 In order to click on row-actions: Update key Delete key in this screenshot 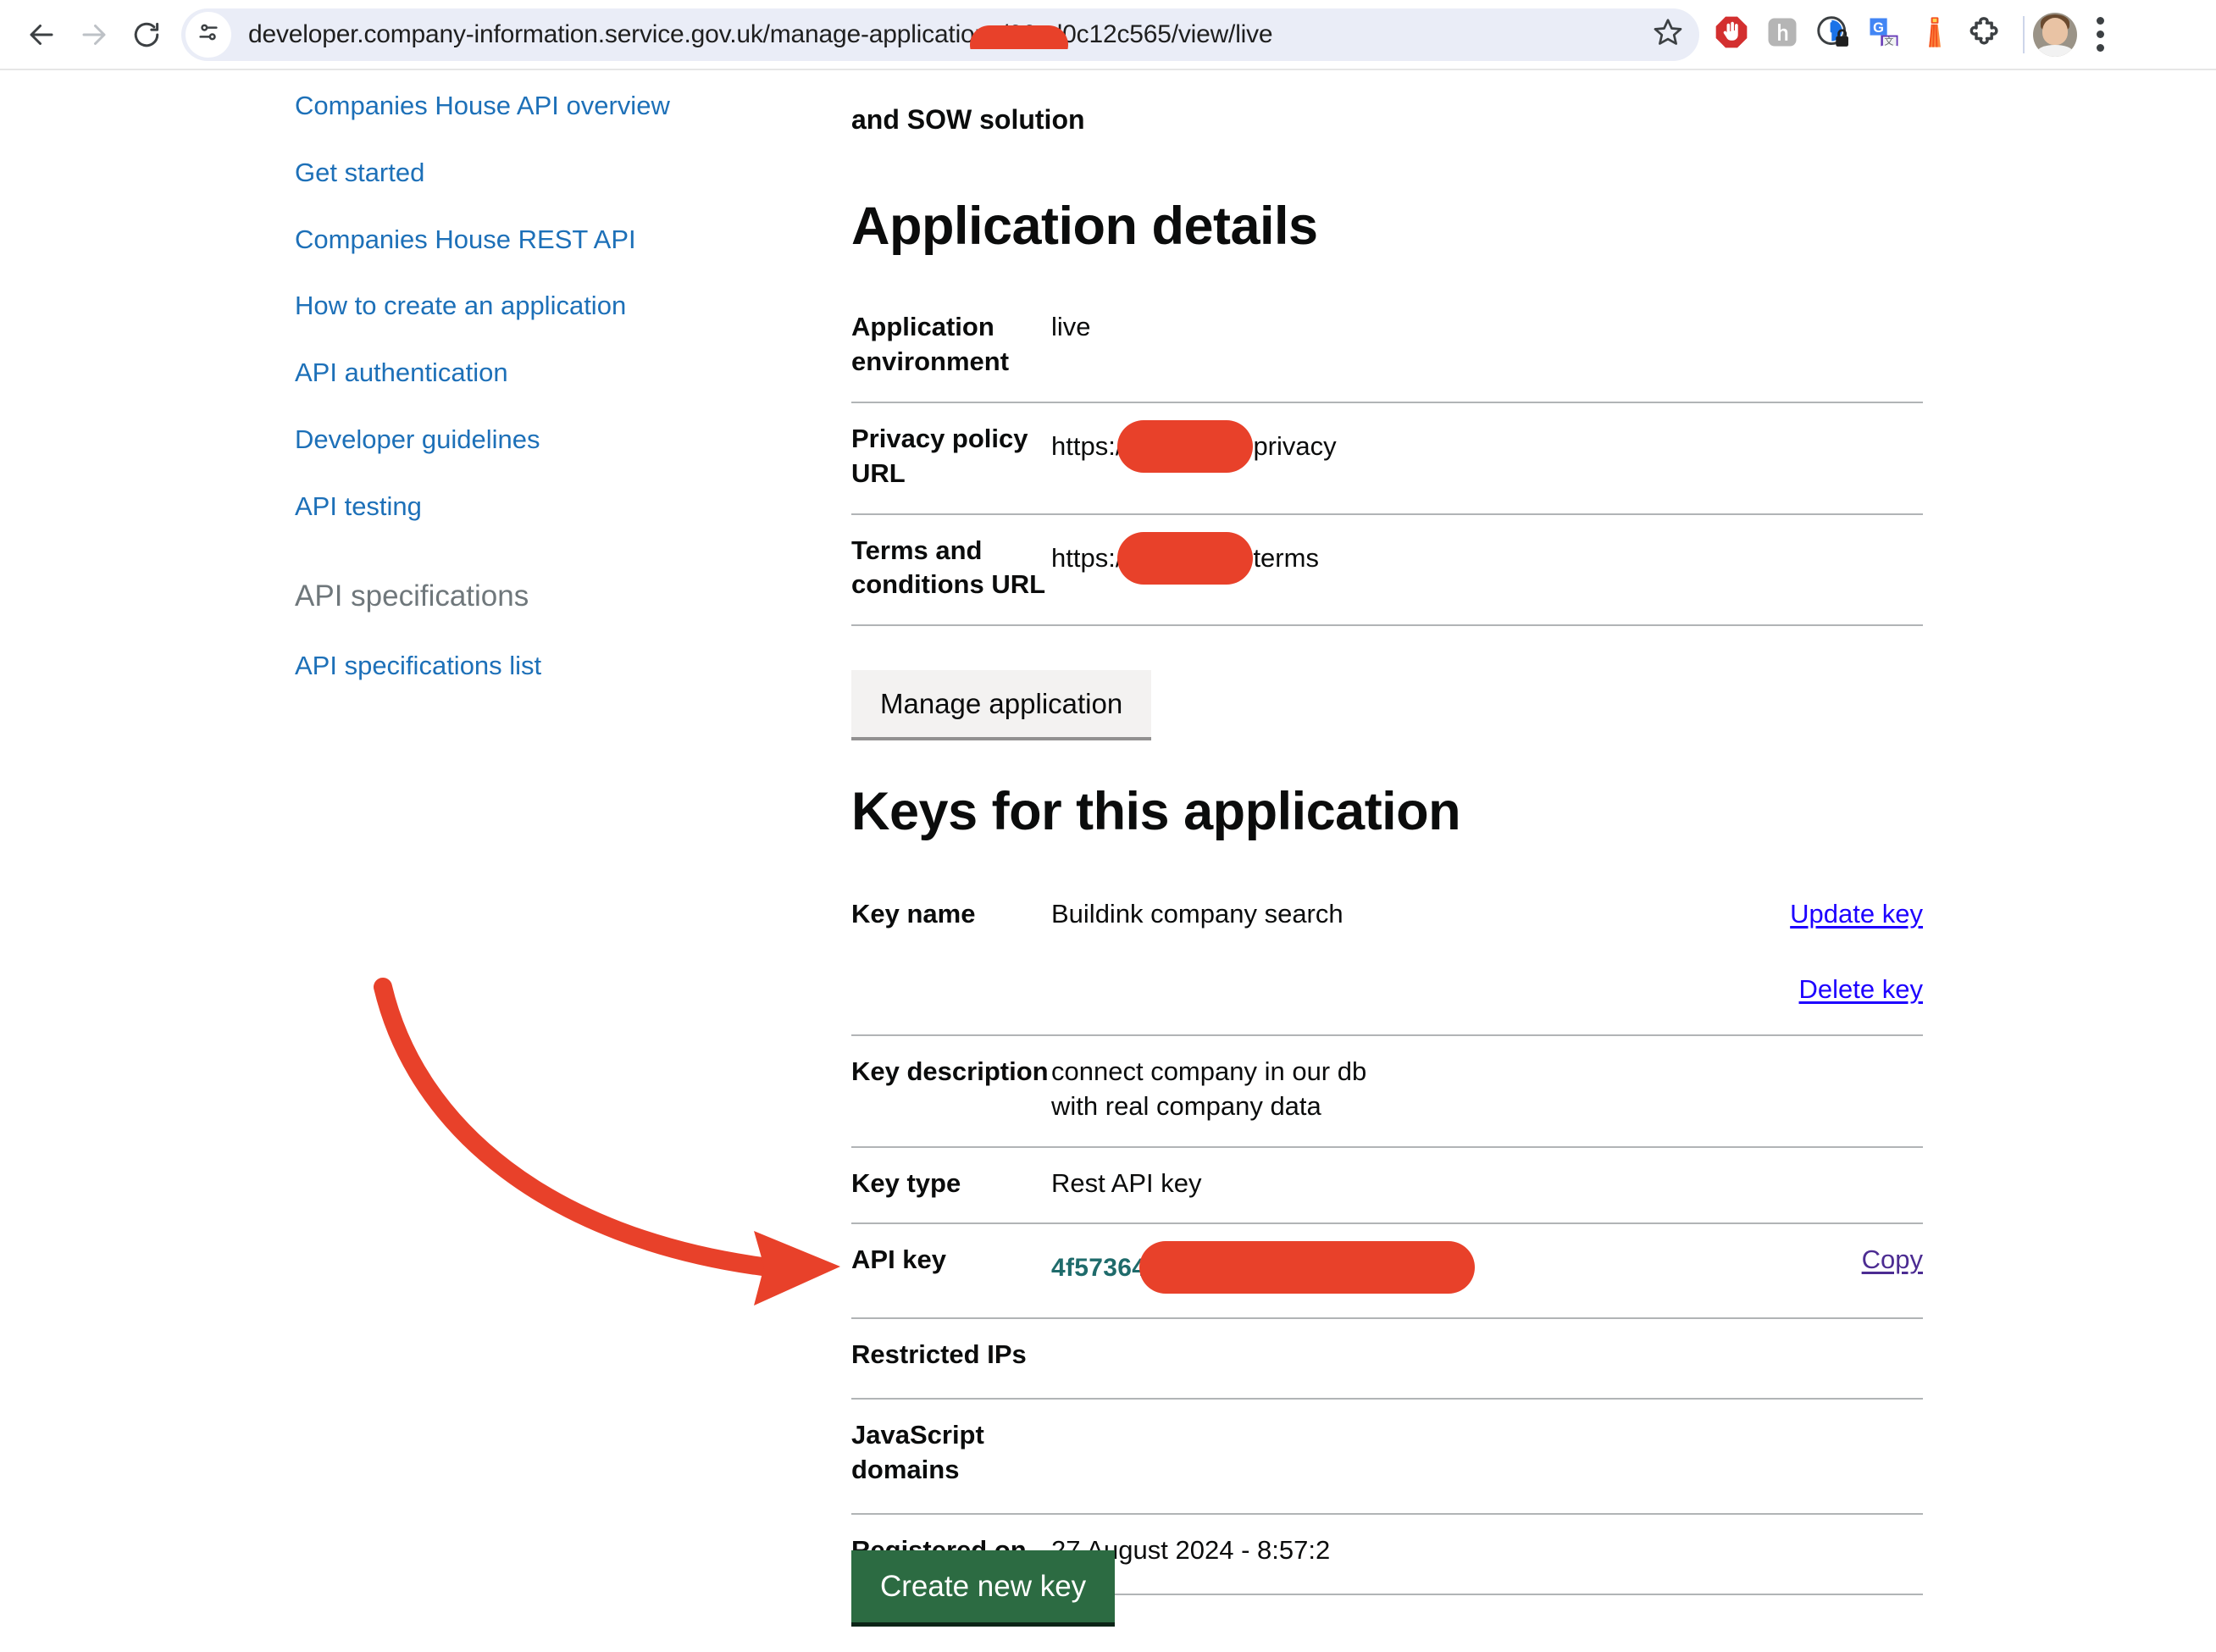, I will do `click(1856, 952)`.